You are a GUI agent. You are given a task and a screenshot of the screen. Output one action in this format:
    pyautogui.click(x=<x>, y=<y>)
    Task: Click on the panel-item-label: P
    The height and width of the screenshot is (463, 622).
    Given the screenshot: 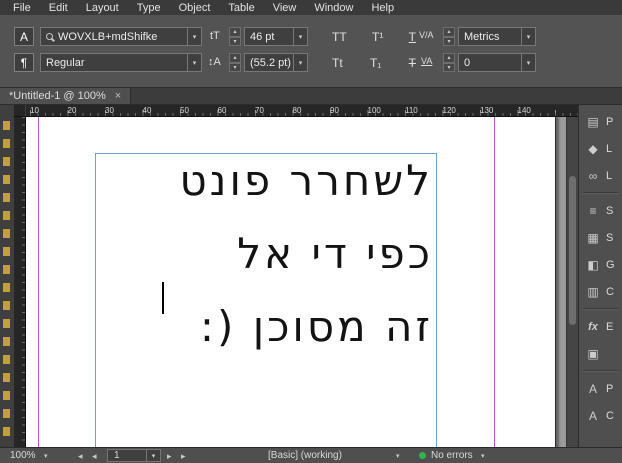 What is the action you would take?
    pyautogui.click(x=610, y=121)
    